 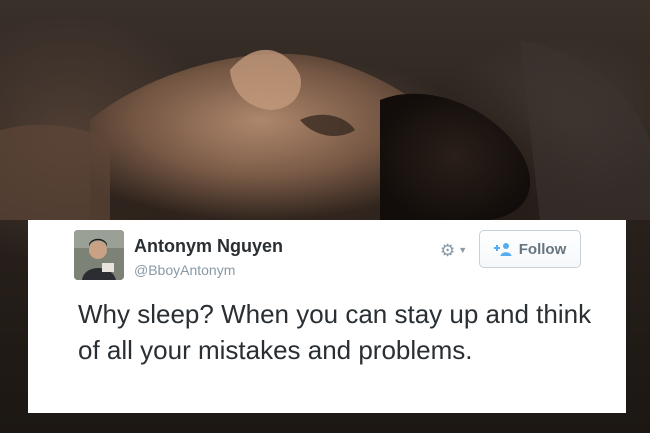 What do you see at coordinates (463, 249) in the screenshot?
I see `chevron-down-icon: ▼` at bounding box center [463, 249].